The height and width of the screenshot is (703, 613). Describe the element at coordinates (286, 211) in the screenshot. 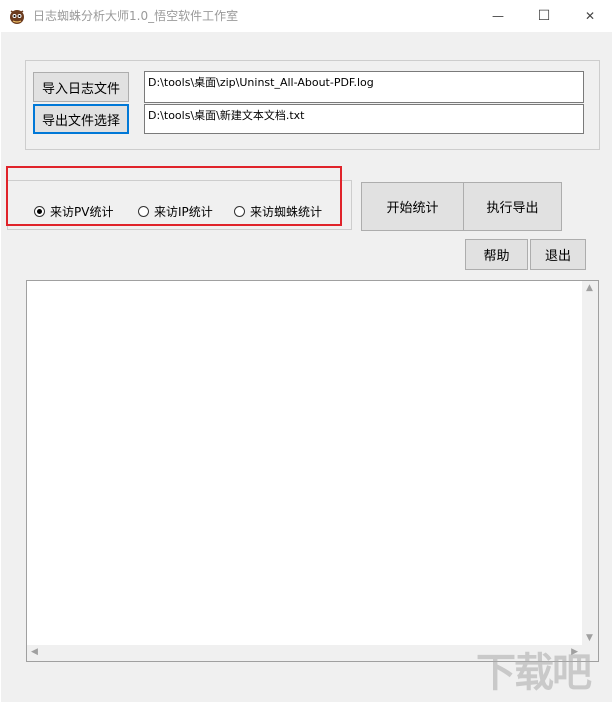

I see `radio-label: 来访蜘蛛统计` at that location.